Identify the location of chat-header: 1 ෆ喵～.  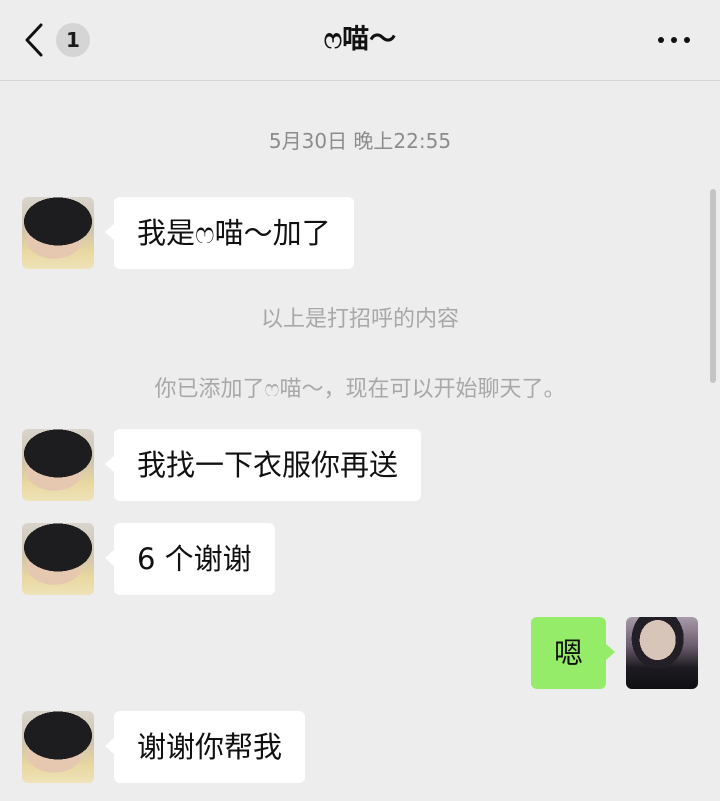
(360, 40).